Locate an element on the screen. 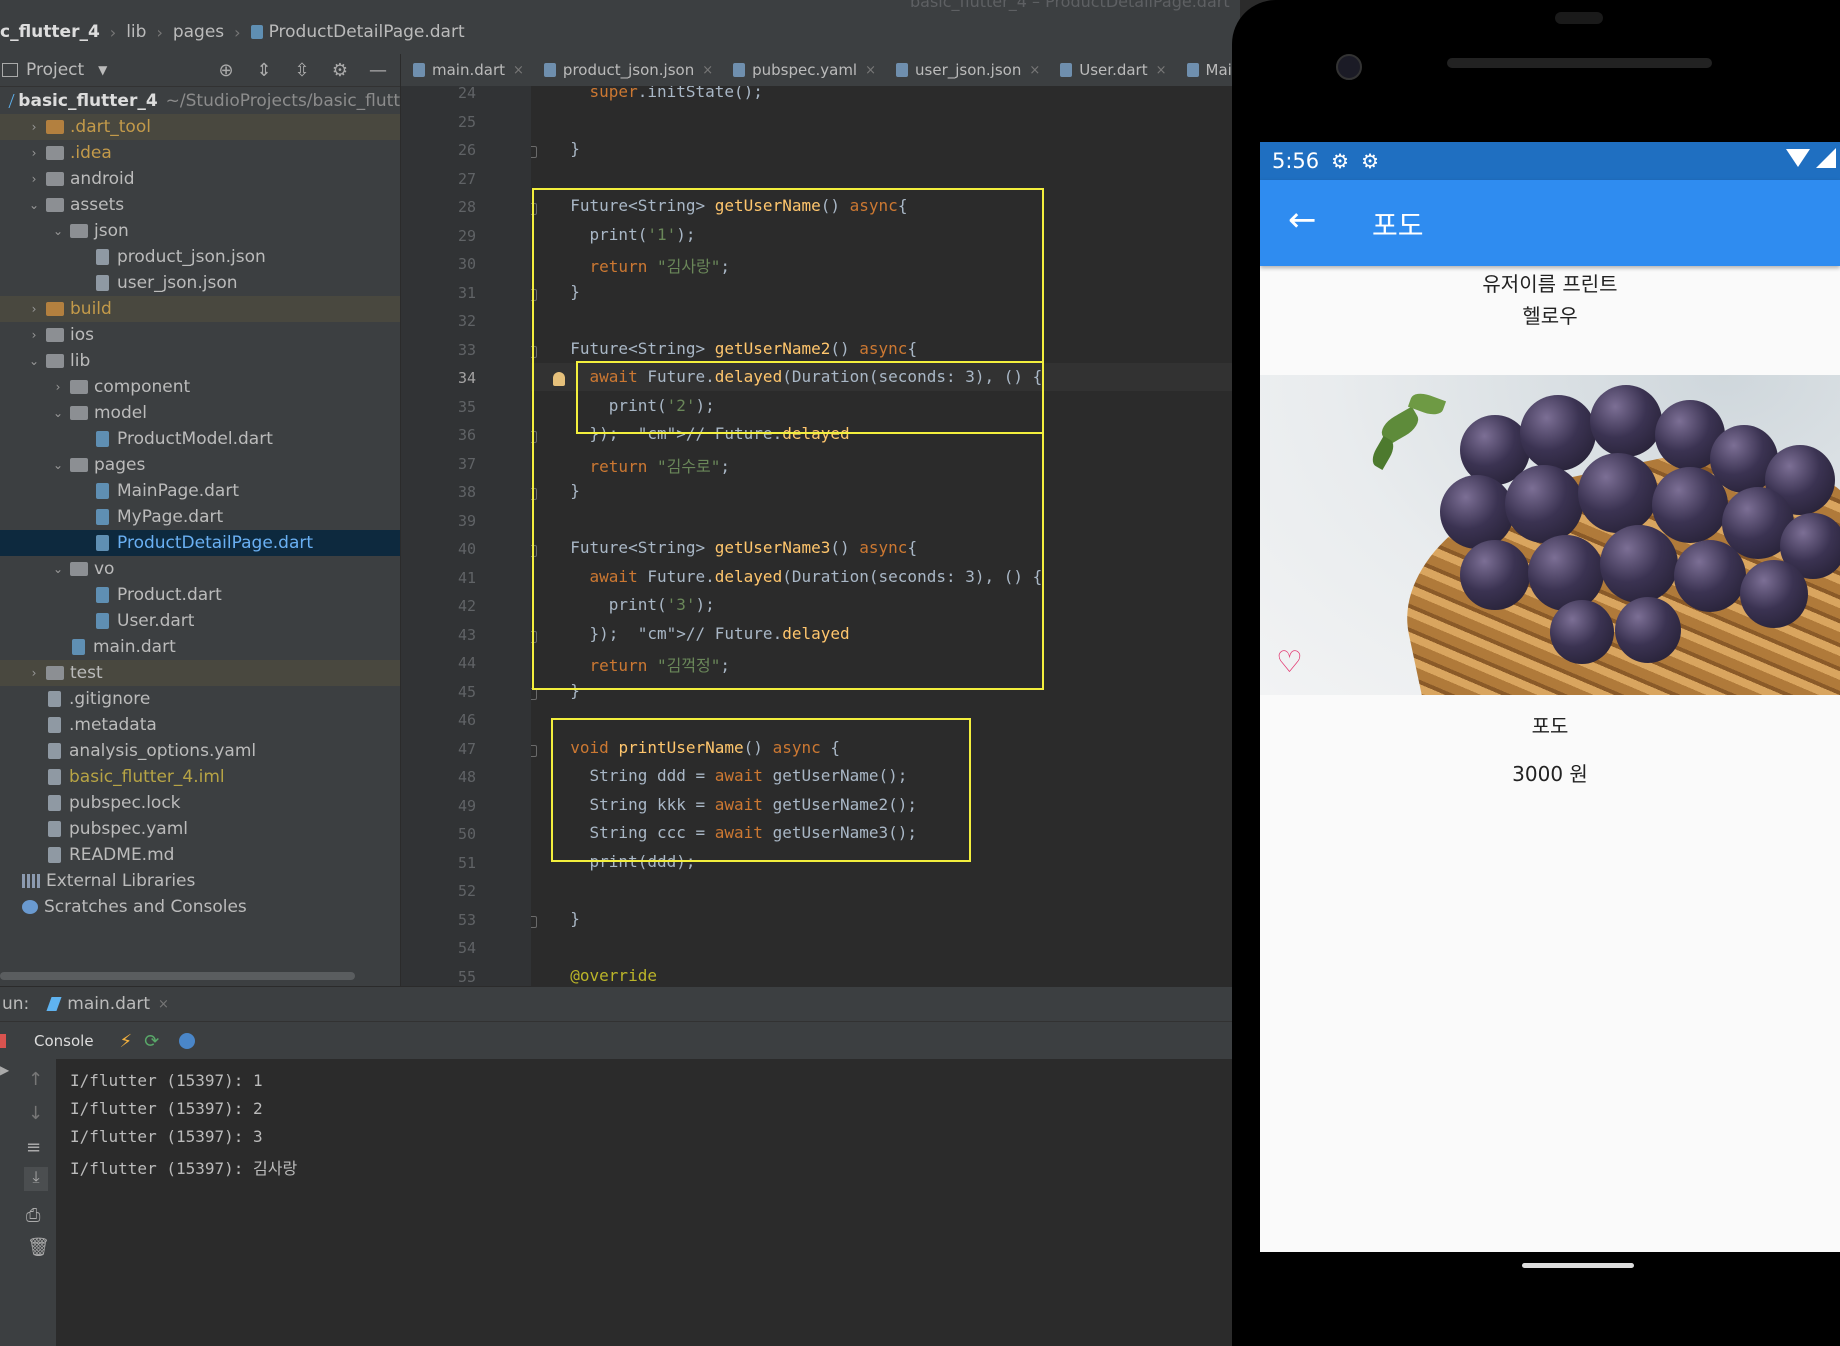 The width and height of the screenshot is (1840, 1346). devtools-icon is located at coordinates (187, 1041).